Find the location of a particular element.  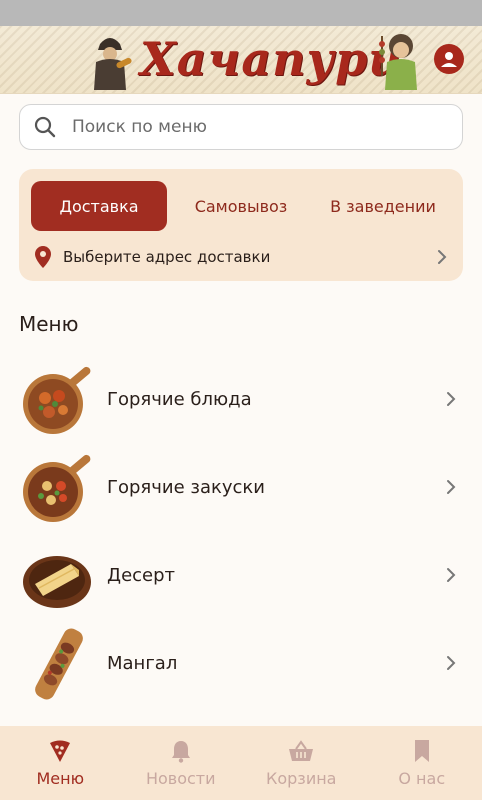

profile-button is located at coordinates (449, 59).